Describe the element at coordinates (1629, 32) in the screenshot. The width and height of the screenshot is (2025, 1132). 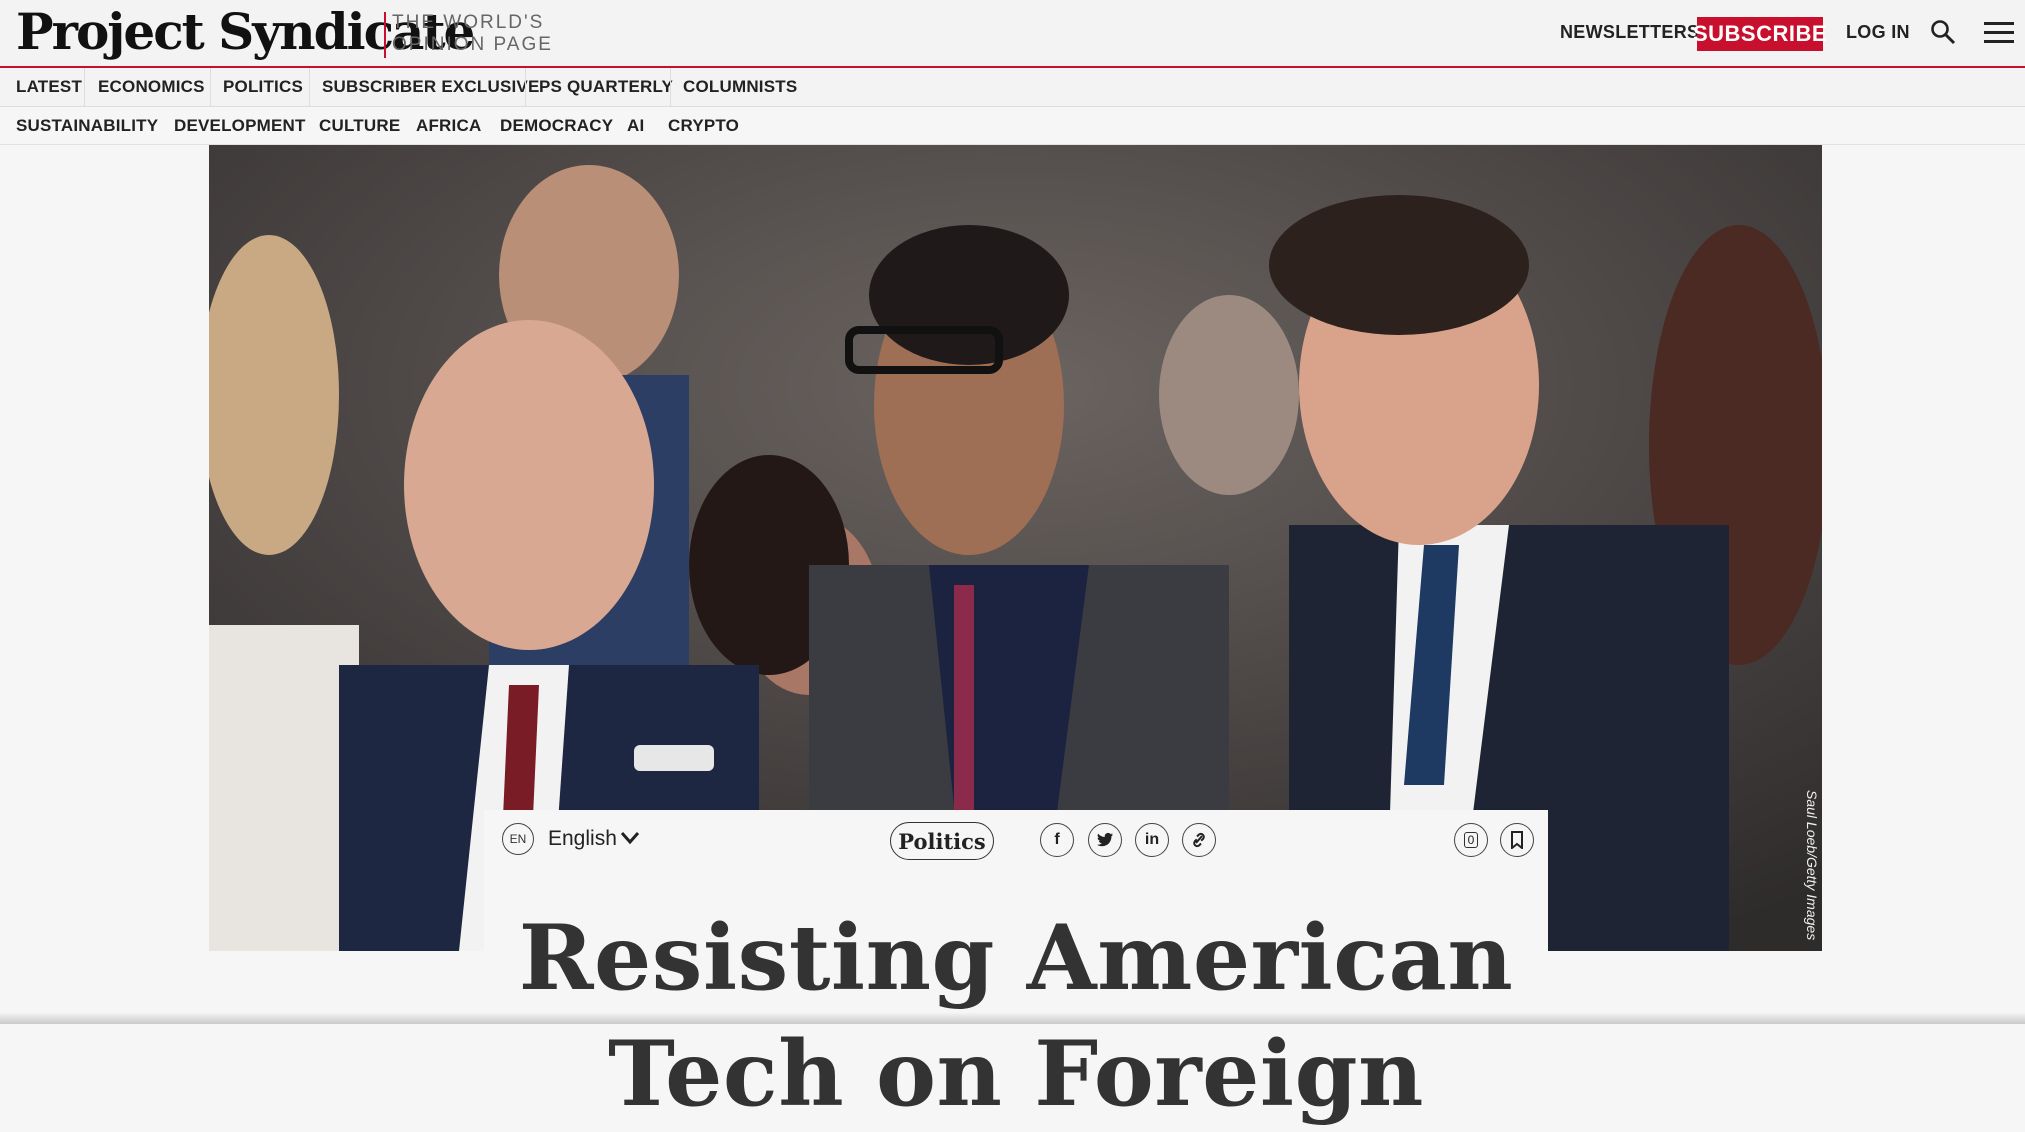
I see `newsletters-link: NEWSLETTERS` at that location.